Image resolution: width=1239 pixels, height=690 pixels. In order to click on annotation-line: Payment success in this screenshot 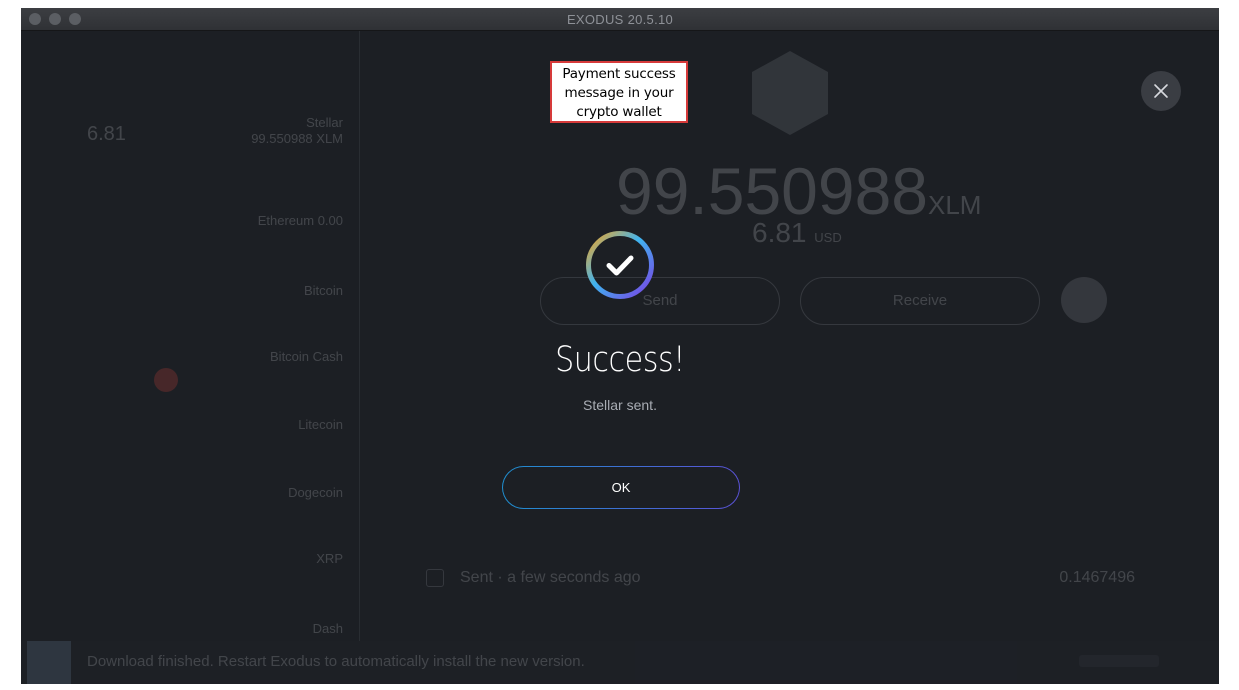, I will do `click(619, 74)`.